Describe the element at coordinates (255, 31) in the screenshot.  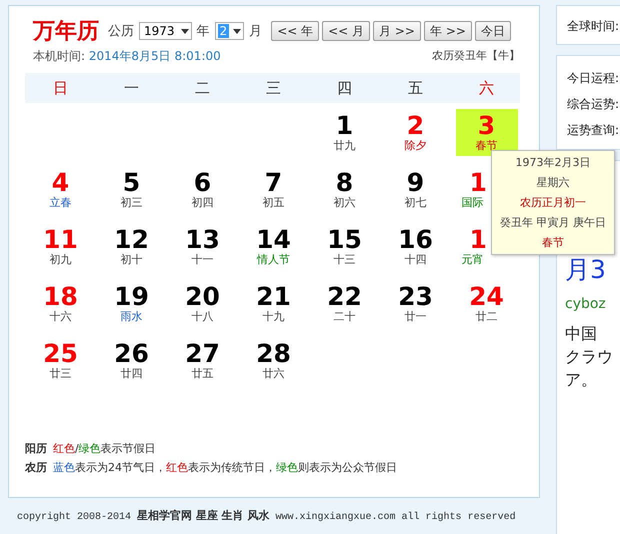
I see `month-label: 月` at that location.